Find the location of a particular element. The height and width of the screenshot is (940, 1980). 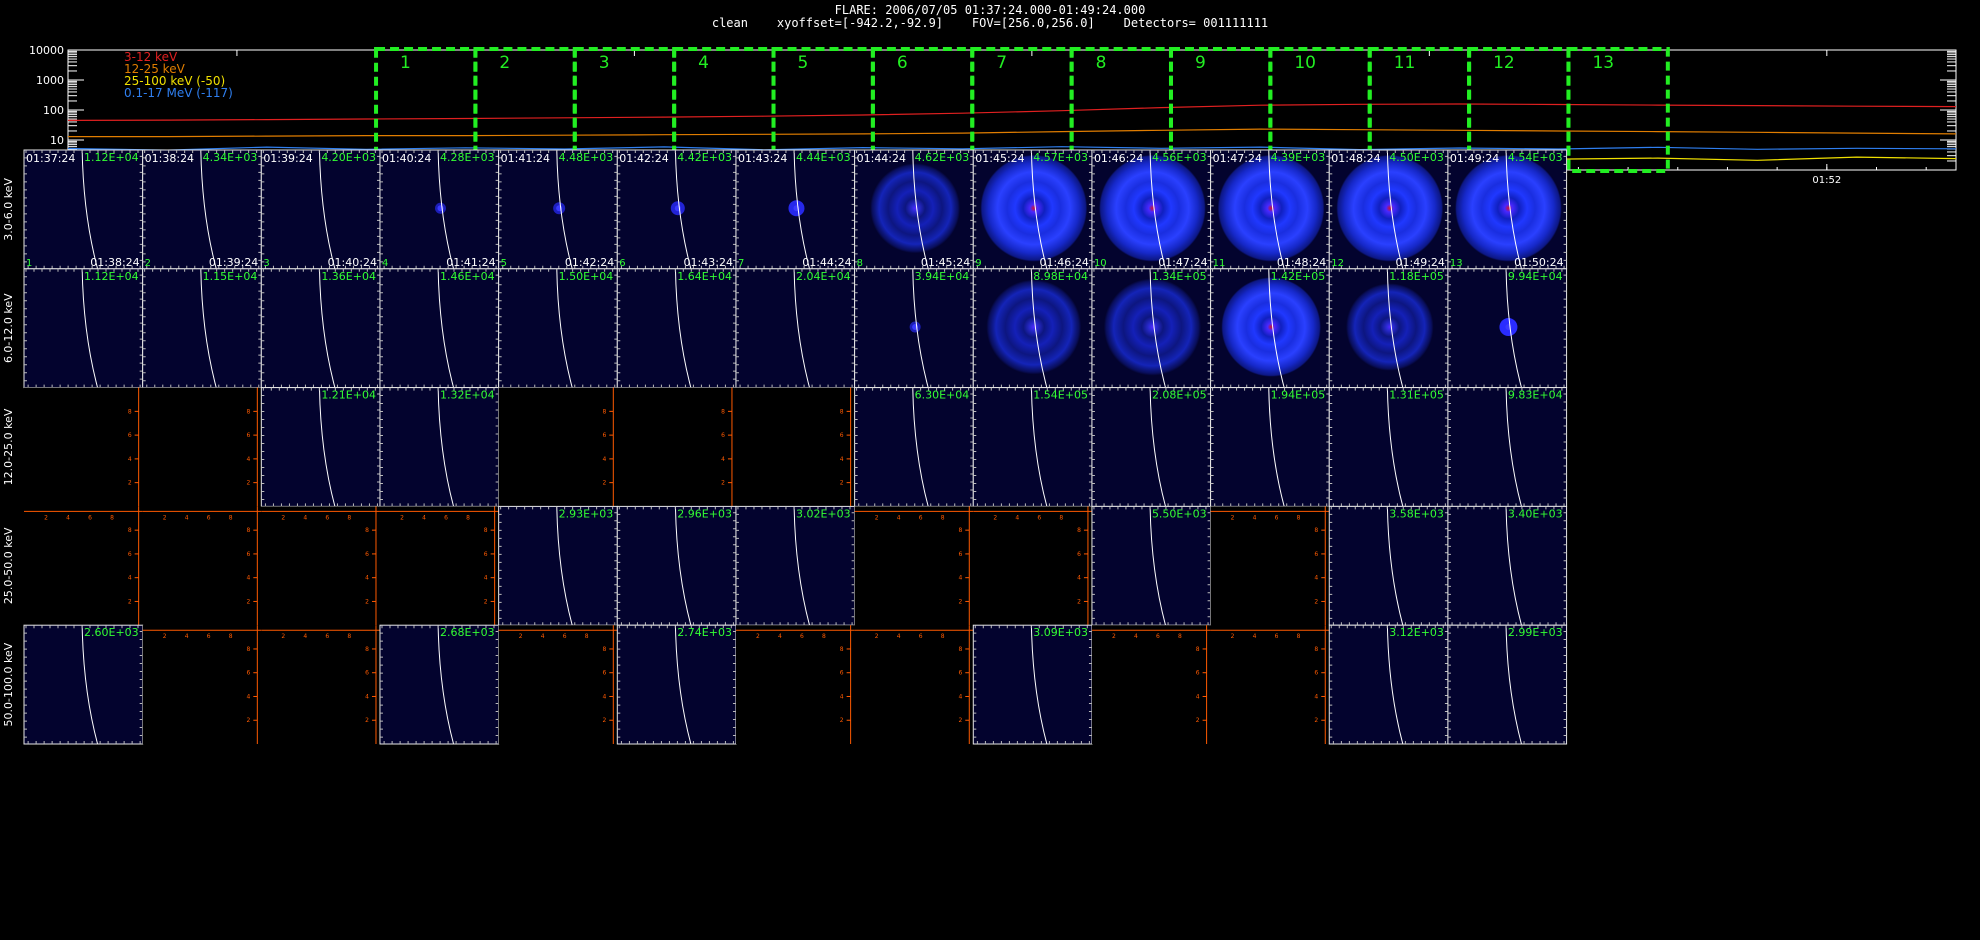

panel-start-time: 01:37:24 is located at coordinates (50, 158).